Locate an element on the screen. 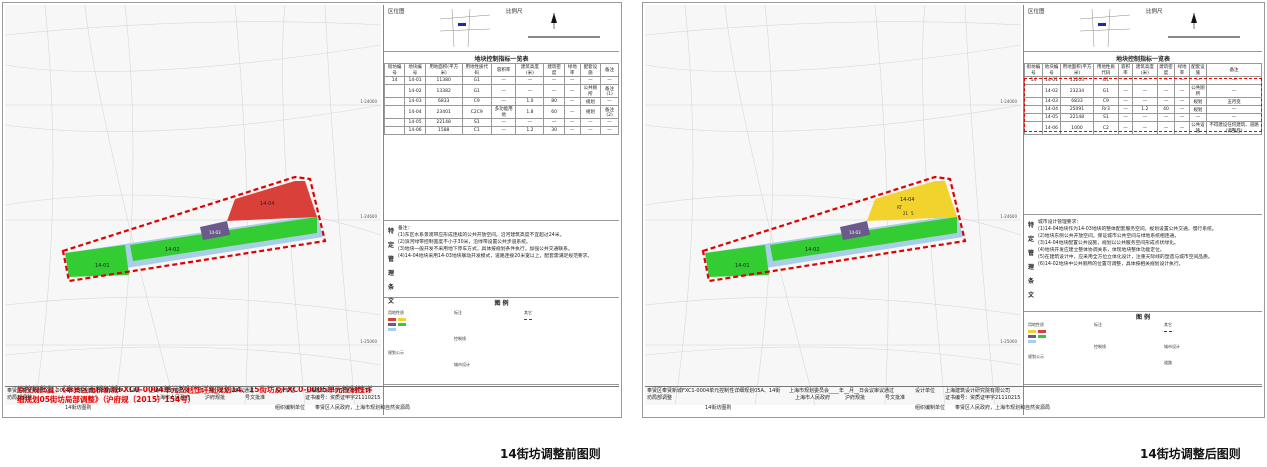  location-label: 区位图 is located at coordinates (396, 12).